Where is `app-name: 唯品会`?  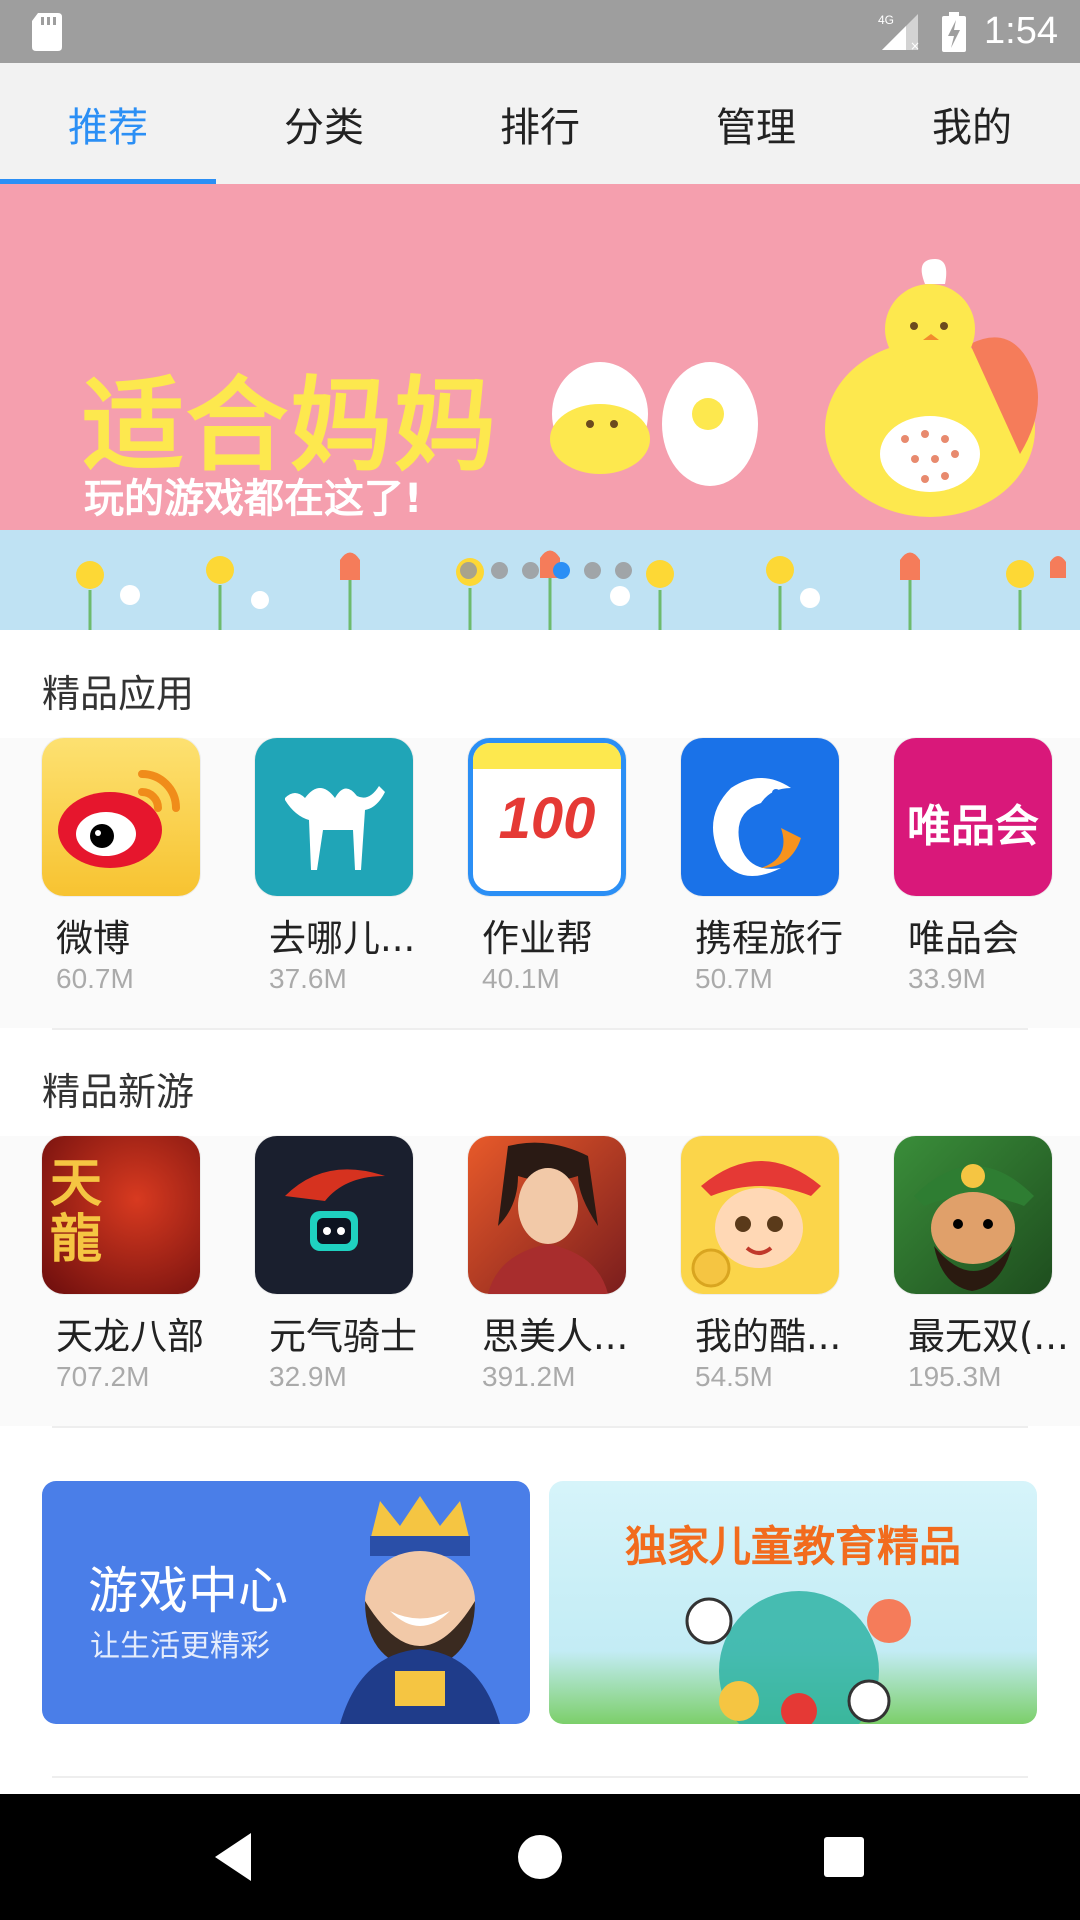 app-name: 唯品会 is located at coordinates (963, 938).